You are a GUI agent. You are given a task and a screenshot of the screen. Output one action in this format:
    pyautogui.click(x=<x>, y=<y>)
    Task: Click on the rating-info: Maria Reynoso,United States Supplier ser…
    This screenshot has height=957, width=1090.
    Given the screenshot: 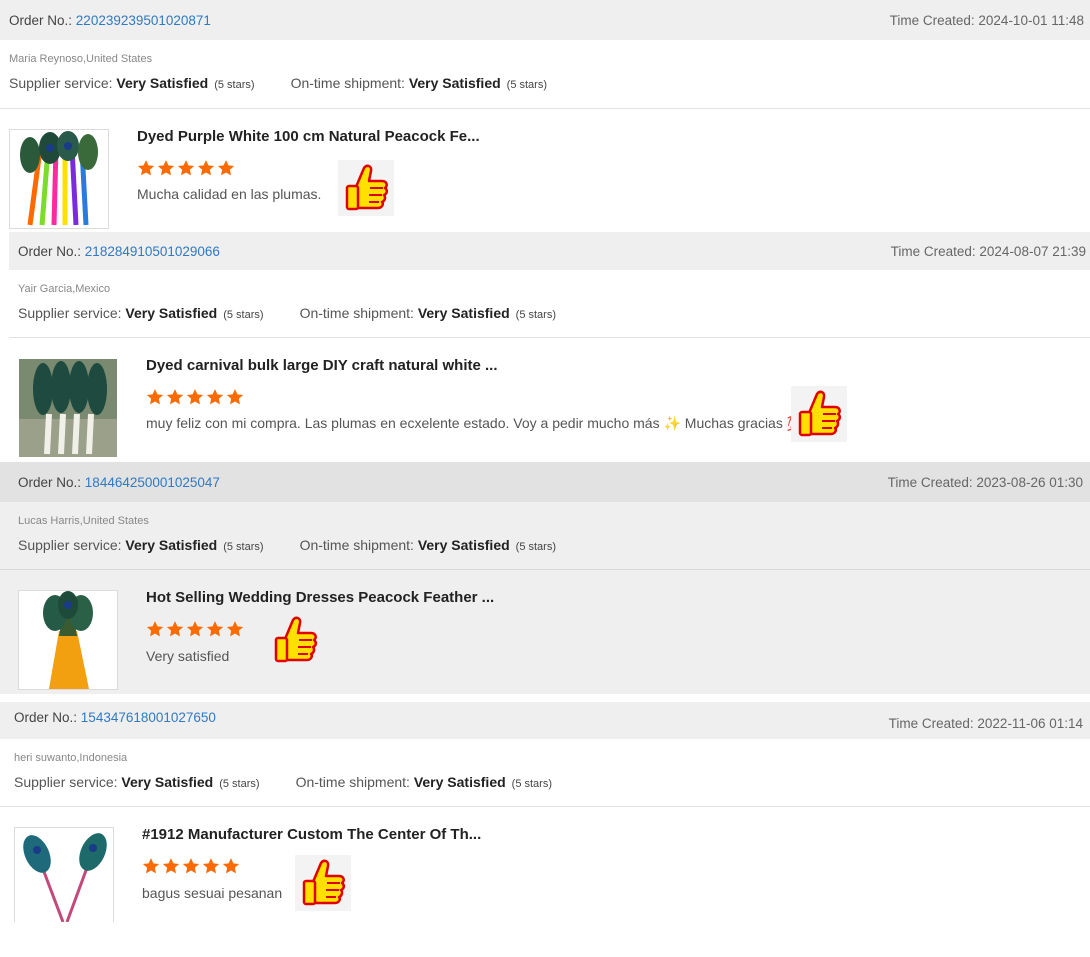 What is the action you would take?
    pyautogui.click(x=278, y=72)
    